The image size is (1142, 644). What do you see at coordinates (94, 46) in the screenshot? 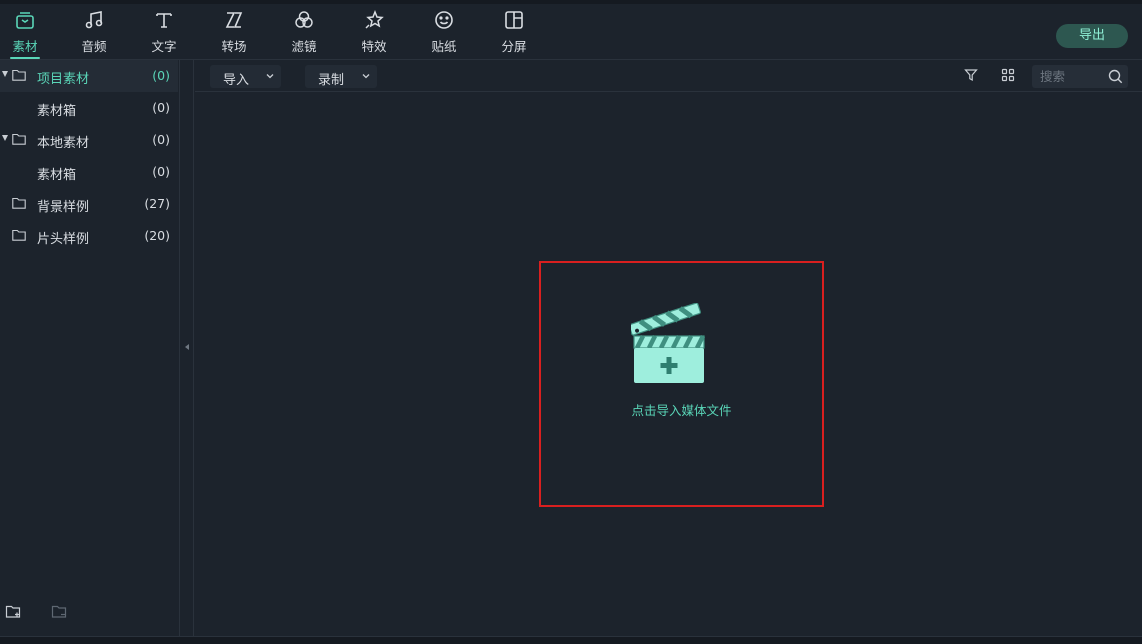
I see `tab-label: 音频` at bounding box center [94, 46].